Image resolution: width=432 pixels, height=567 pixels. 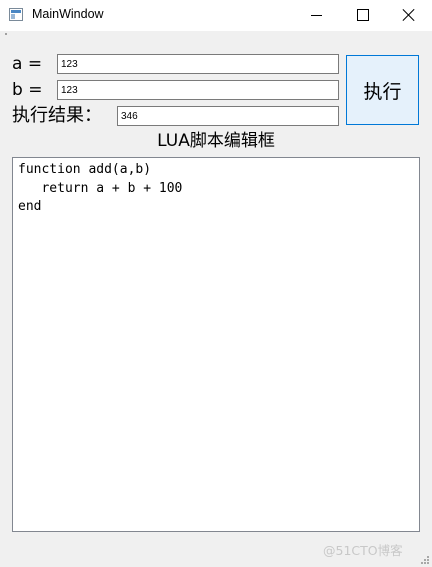 I want to click on close-icon, so click(x=409, y=15).